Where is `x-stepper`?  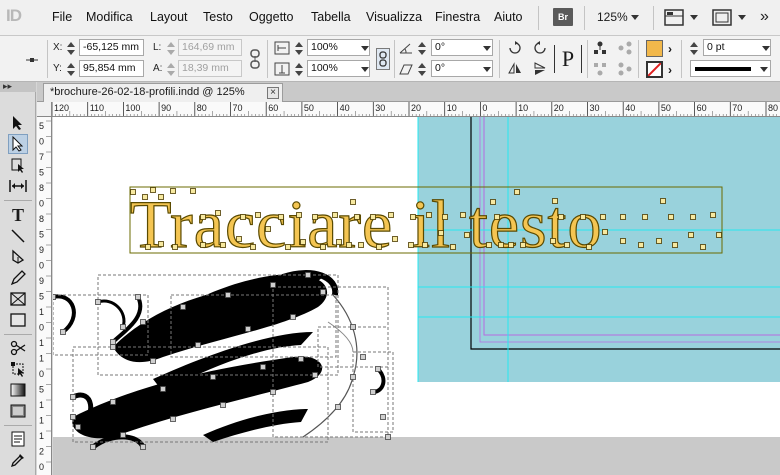 x-stepper is located at coordinates (71, 48).